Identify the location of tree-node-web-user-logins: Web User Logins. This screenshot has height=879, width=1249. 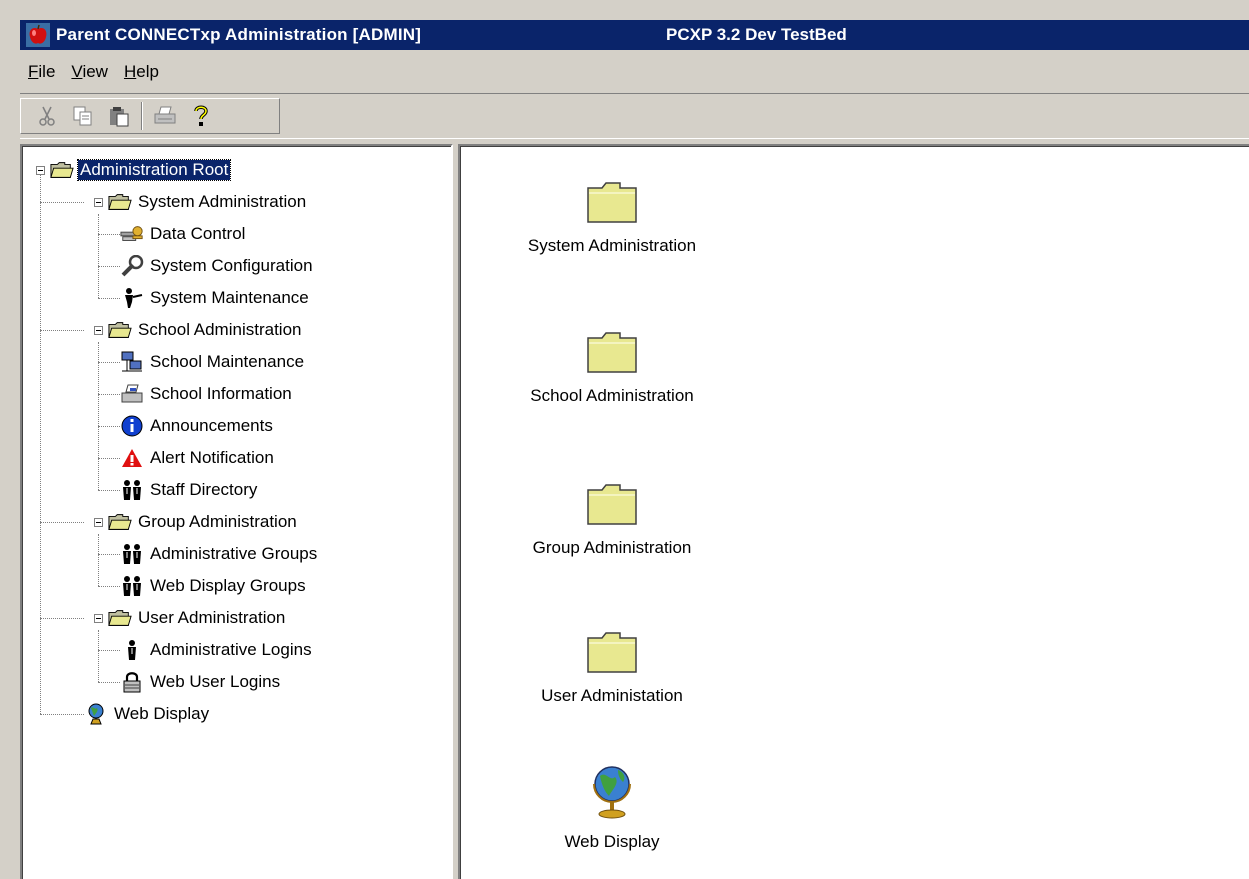
(201, 682).